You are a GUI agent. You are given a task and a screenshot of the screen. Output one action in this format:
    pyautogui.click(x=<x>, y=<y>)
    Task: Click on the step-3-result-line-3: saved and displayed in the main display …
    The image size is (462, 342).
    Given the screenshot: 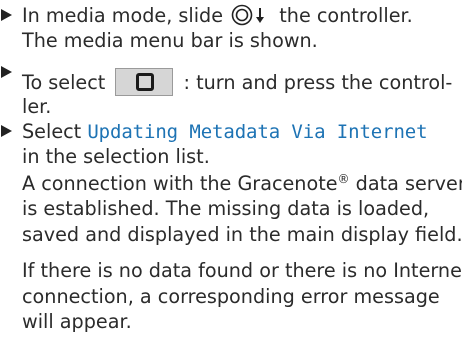 What is the action you would take?
    pyautogui.click(x=242, y=234)
    